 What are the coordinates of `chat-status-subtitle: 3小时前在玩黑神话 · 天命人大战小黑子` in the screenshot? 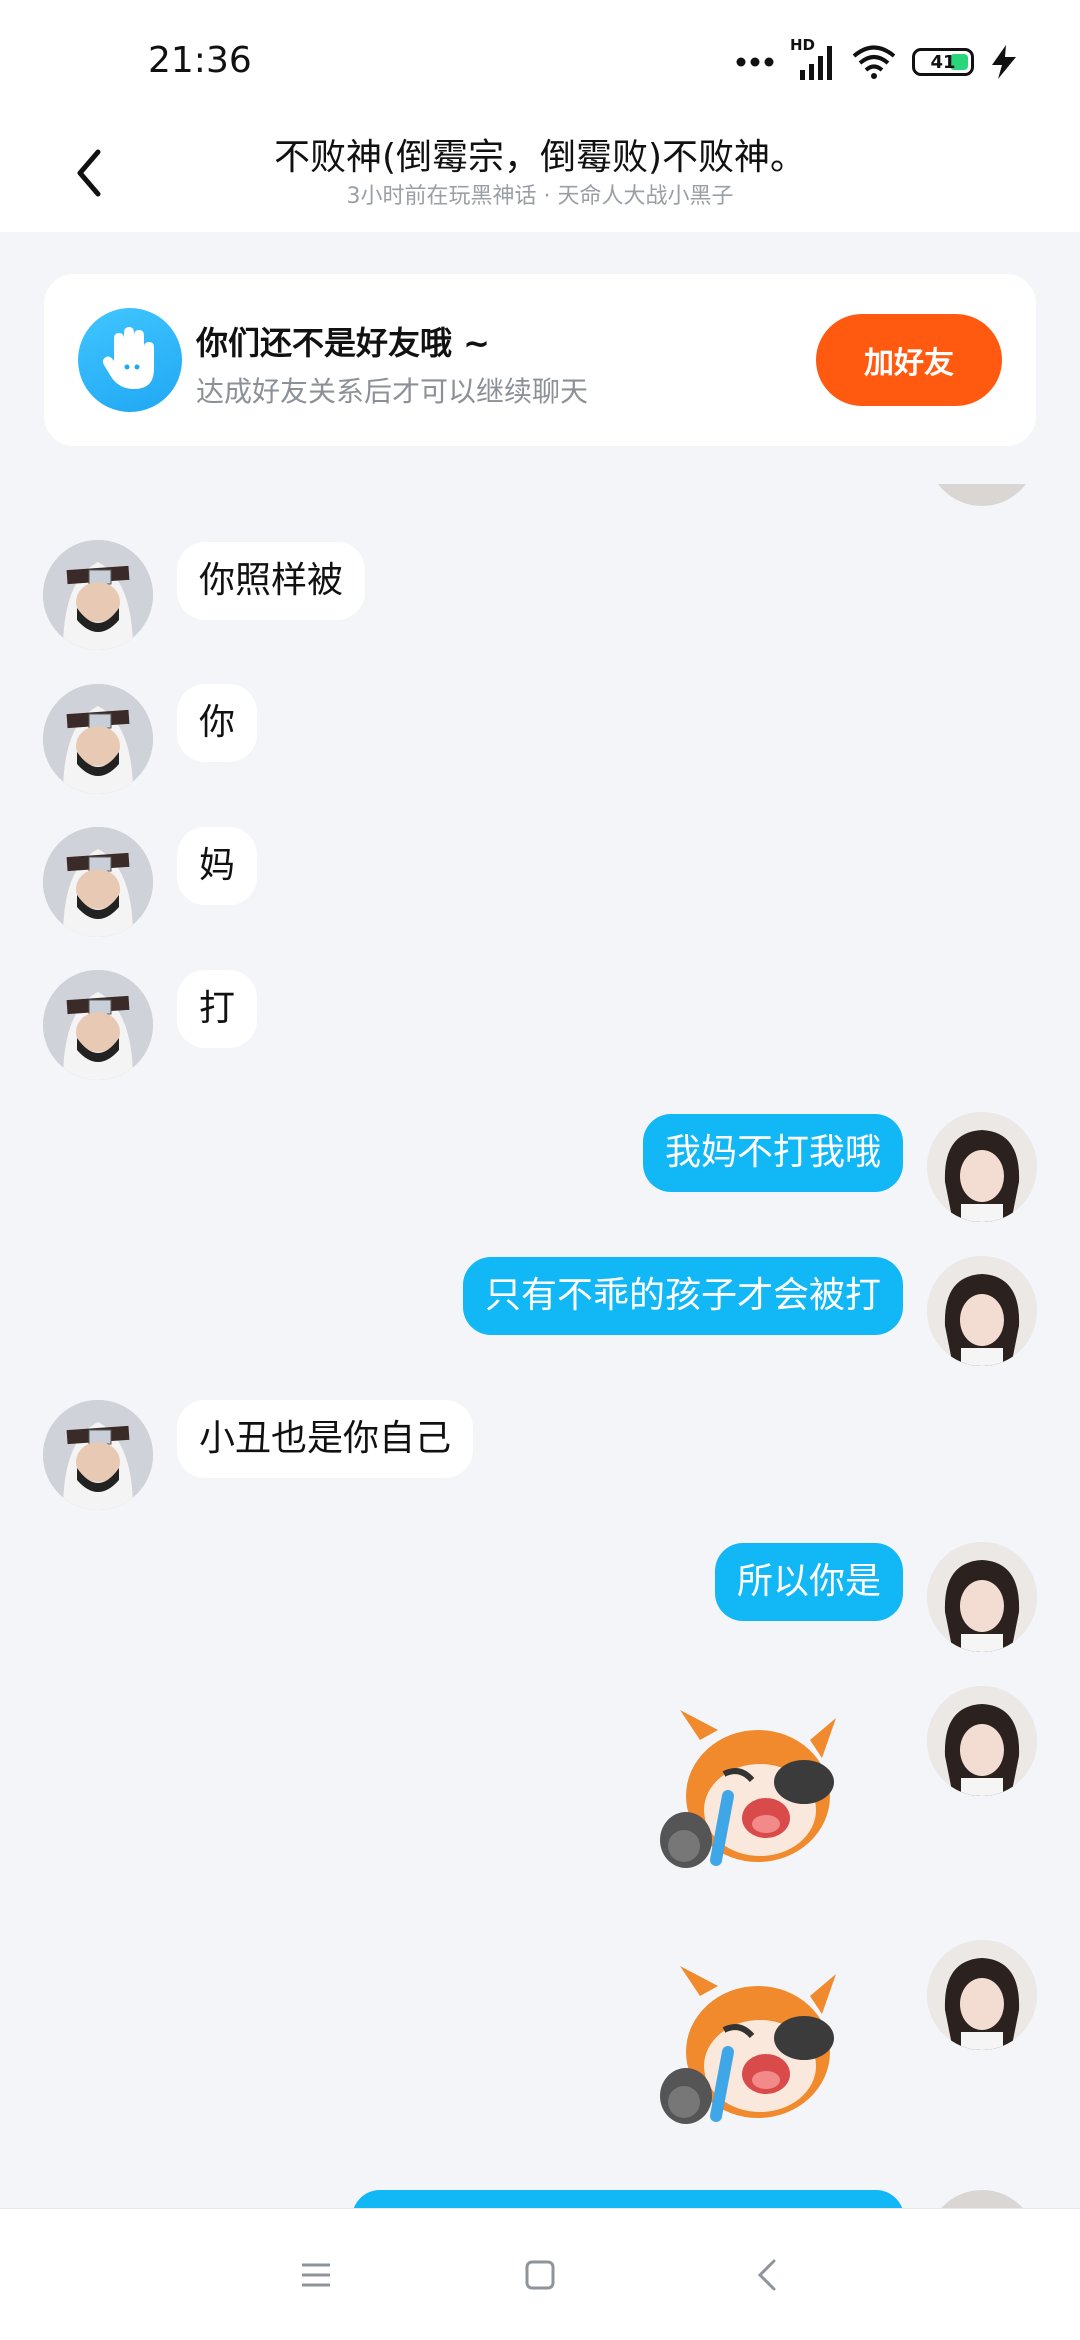 It's located at (540, 196).